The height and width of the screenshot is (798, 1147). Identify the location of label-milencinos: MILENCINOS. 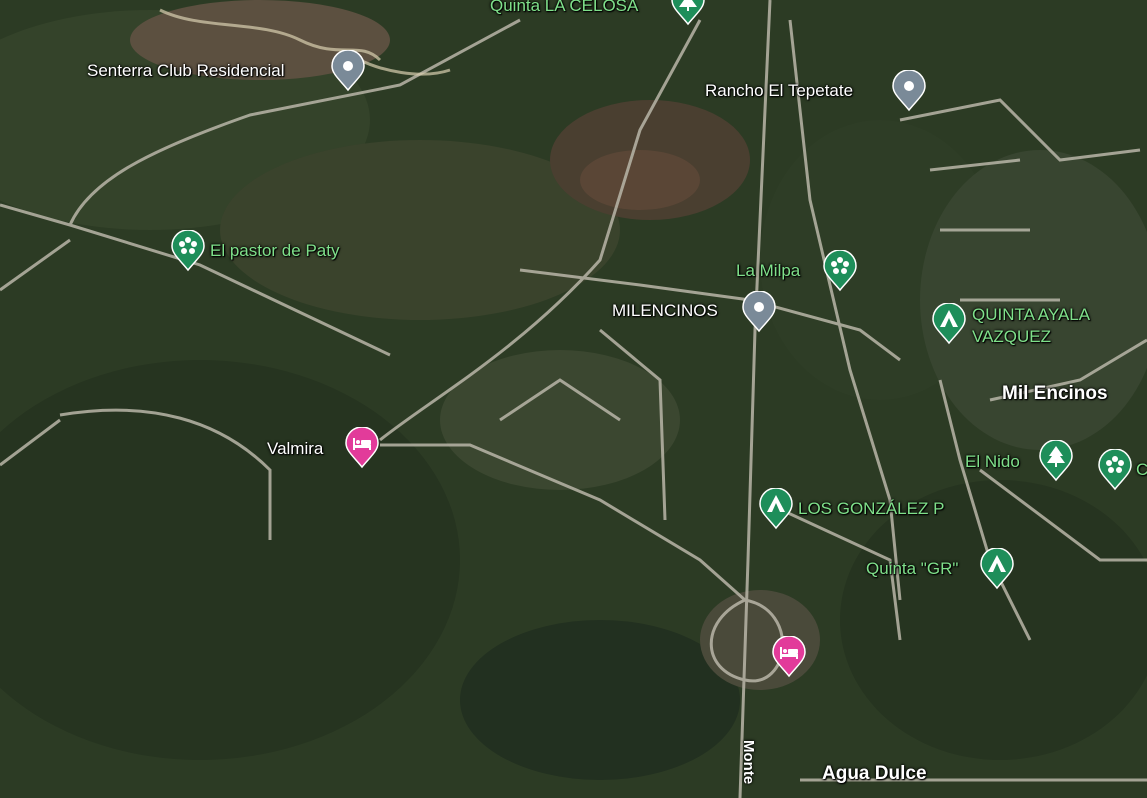
(665, 311).